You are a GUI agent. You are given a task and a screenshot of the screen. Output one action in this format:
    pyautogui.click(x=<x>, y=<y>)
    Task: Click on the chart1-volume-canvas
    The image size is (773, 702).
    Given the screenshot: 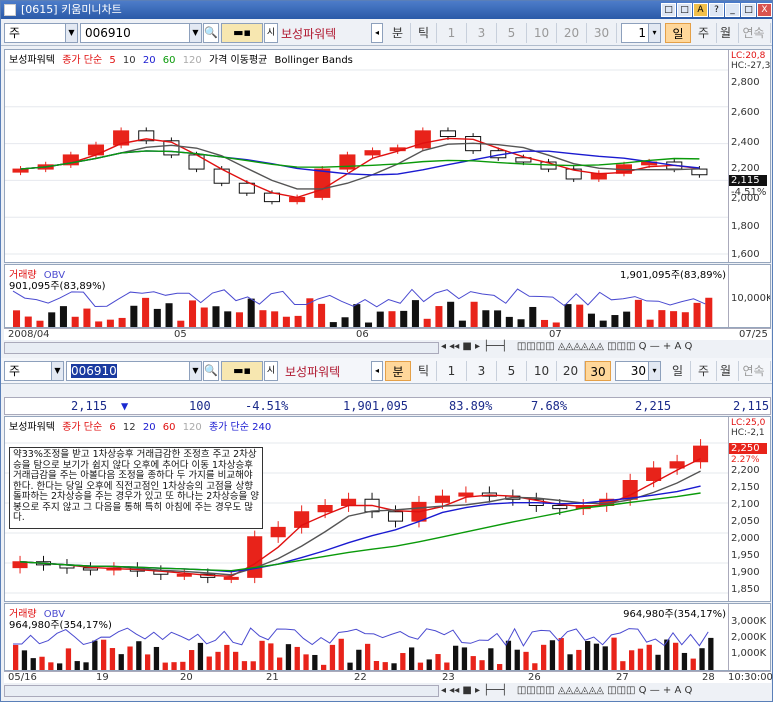 What is the action you would take?
    pyautogui.click(x=367, y=296)
    